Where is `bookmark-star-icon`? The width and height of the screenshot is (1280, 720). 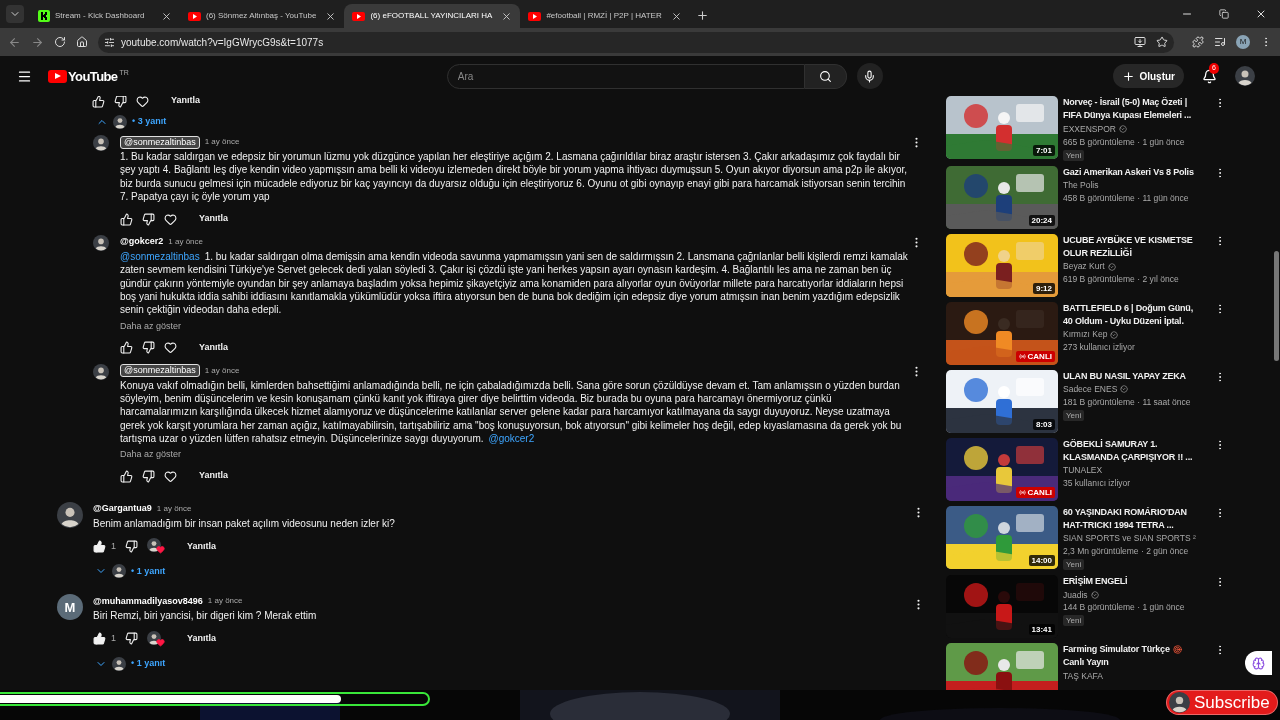 bookmark-star-icon is located at coordinates (1162, 42).